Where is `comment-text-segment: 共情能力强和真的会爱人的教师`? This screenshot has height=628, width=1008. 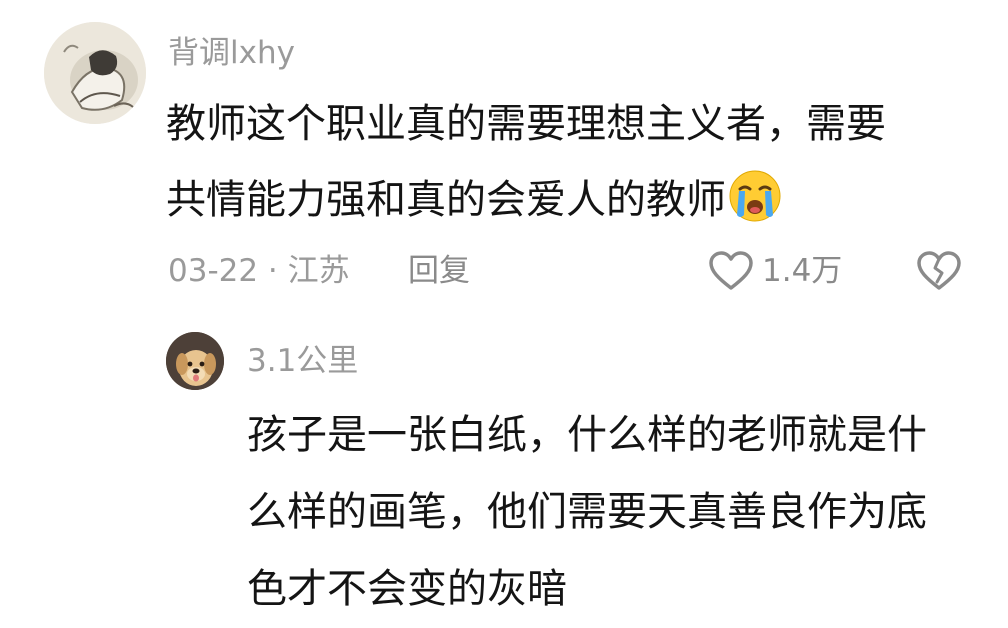
comment-text-segment: 共情能力强和真的会爱人的教师 is located at coordinates (446, 200).